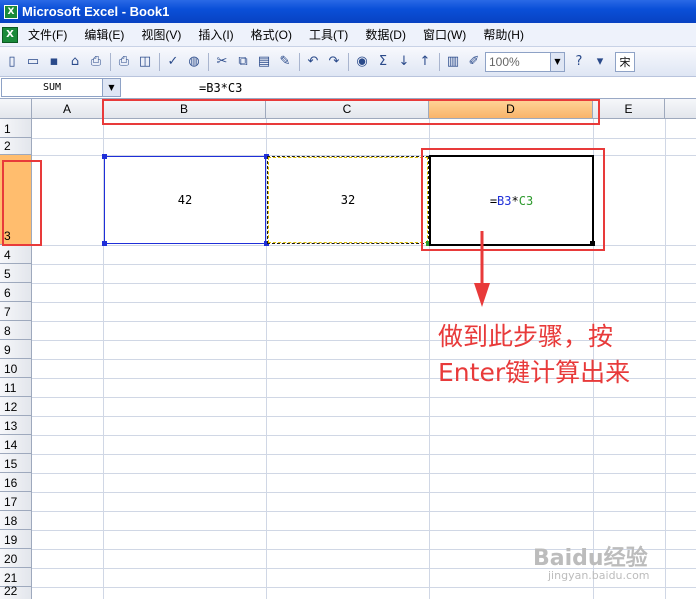 Image resolution: width=696 pixels, height=599 pixels. I want to click on formula-input: =B3*C3, so click(220, 88).